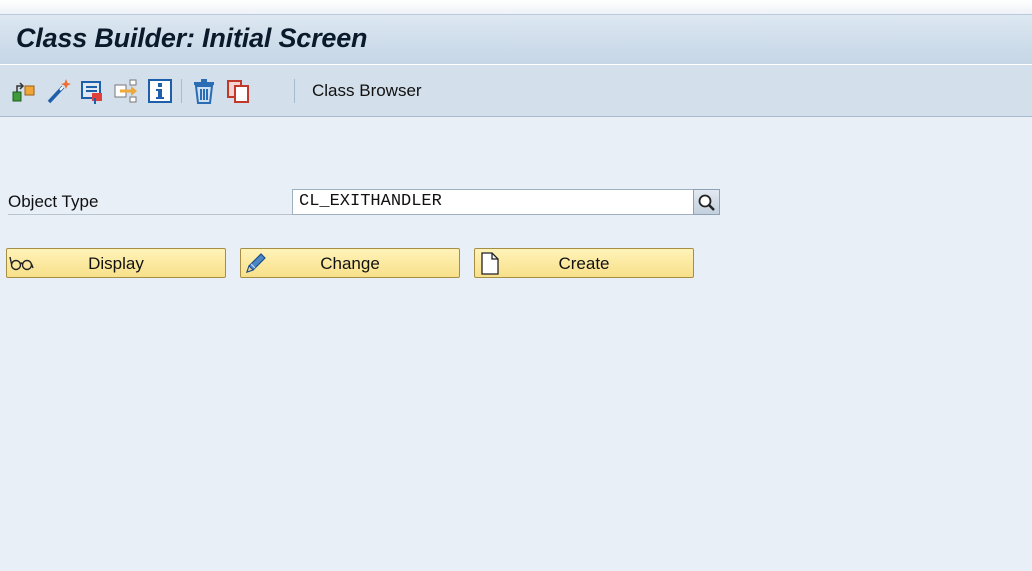  What do you see at coordinates (160, 91) in the screenshot?
I see `info-icon` at bounding box center [160, 91].